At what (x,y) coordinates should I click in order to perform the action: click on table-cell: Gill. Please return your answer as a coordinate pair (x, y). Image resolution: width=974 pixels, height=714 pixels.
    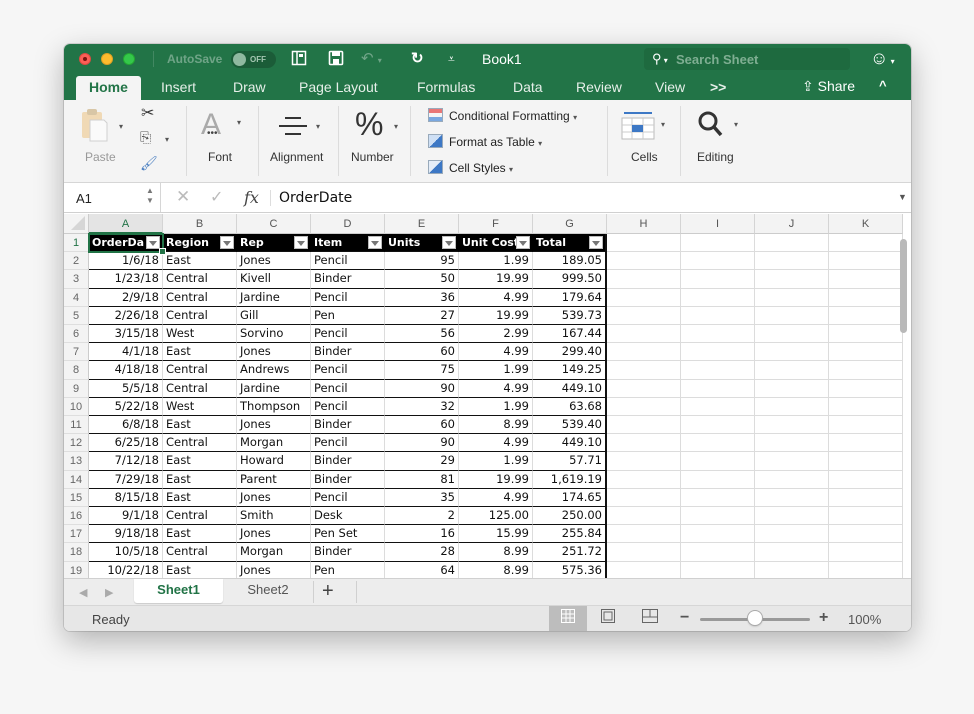
    Looking at the image, I should click on (274, 315).